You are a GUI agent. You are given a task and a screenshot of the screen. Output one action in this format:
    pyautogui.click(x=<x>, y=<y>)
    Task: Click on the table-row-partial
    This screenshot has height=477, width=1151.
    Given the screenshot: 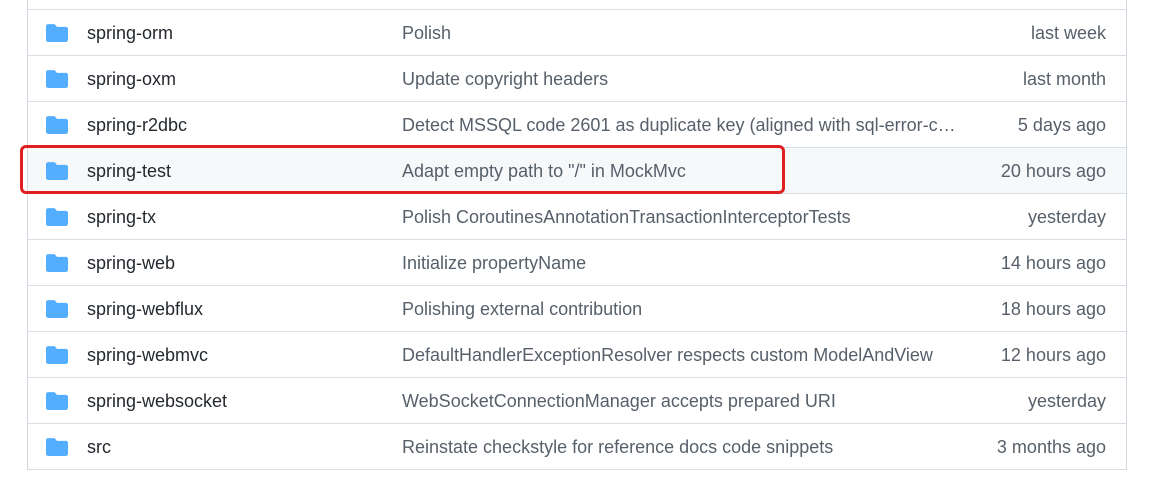 What is the action you would take?
    pyautogui.click(x=577, y=5)
    